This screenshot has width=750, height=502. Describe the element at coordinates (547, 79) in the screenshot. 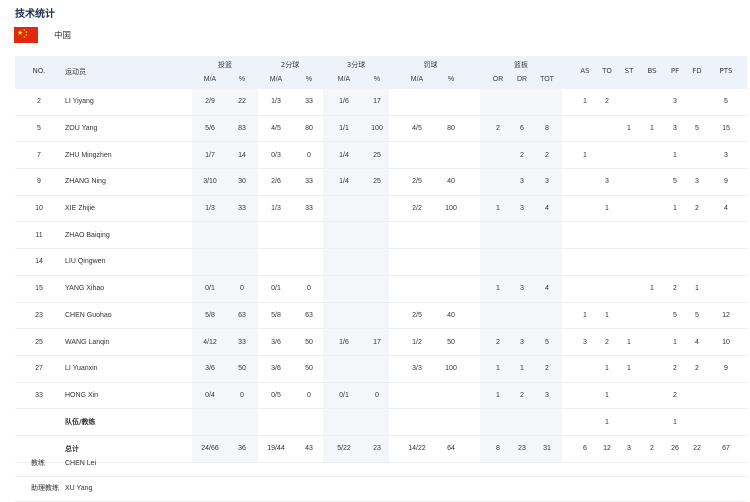

I see `header-tot: TOT` at that location.